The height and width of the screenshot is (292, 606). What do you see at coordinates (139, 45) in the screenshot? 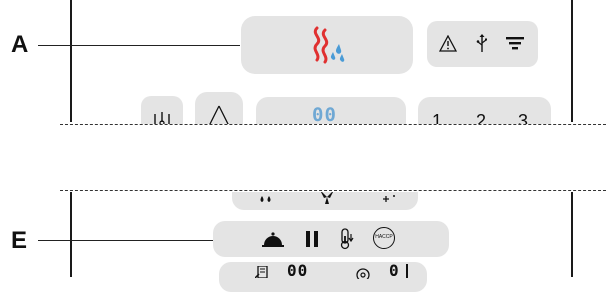
I see `callout-leader-a` at bounding box center [139, 45].